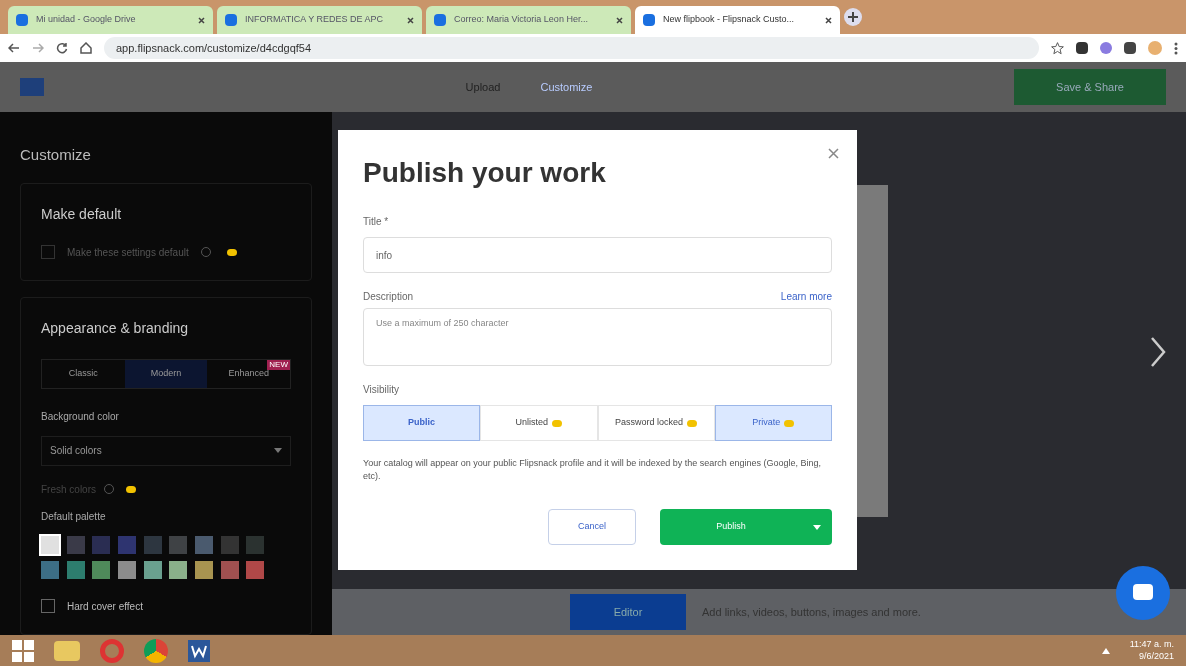 This screenshot has width=1186, height=666. What do you see at coordinates (539, 423) in the screenshot?
I see `visibility-option: Unlisted` at bounding box center [539, 423].